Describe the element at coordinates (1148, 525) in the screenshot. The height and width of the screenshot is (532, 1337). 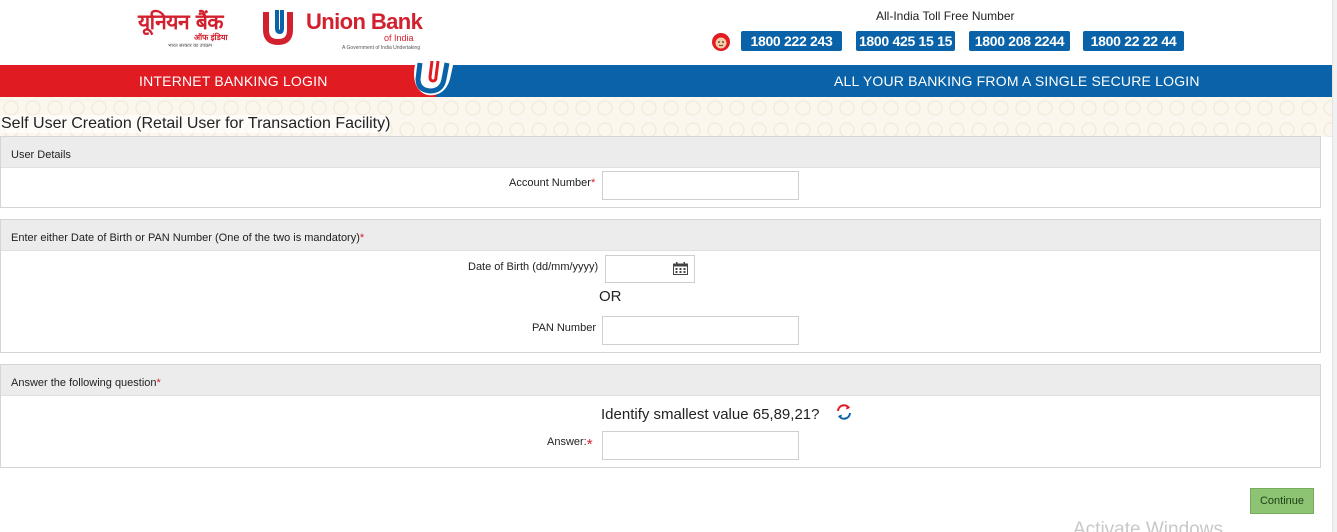
I see `activate-windows-watermark: Activate Windows` at that location.